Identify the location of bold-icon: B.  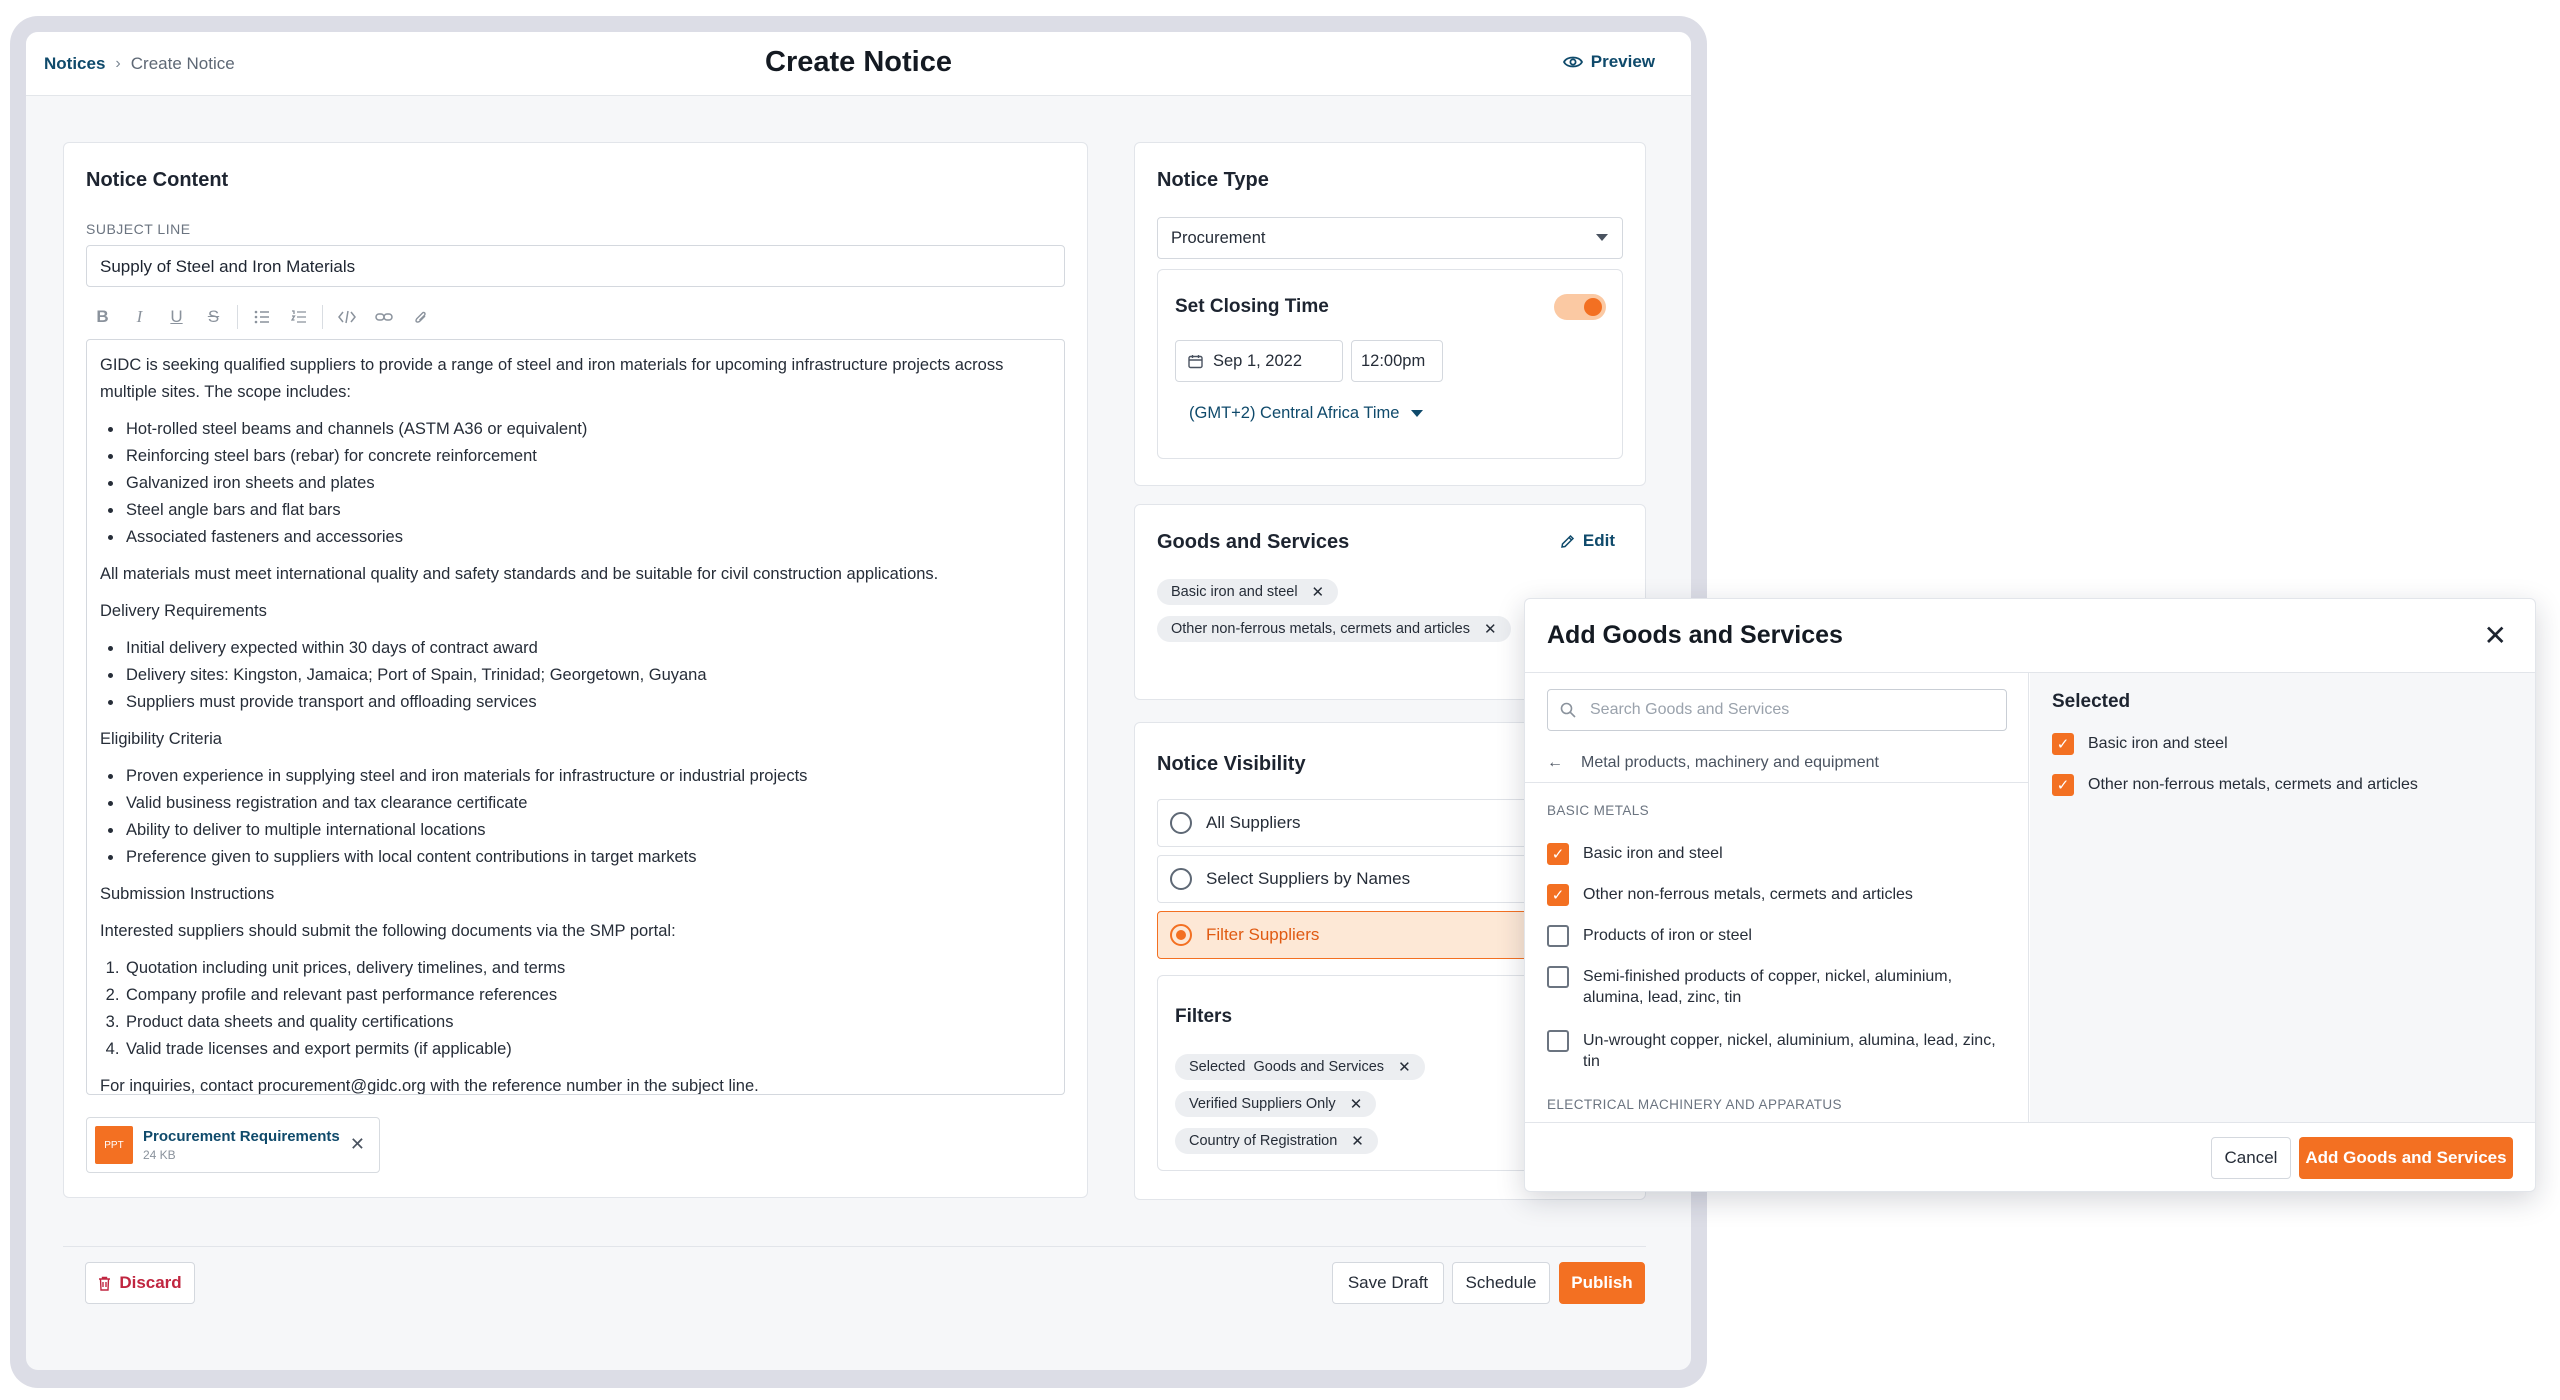
(102, 317).